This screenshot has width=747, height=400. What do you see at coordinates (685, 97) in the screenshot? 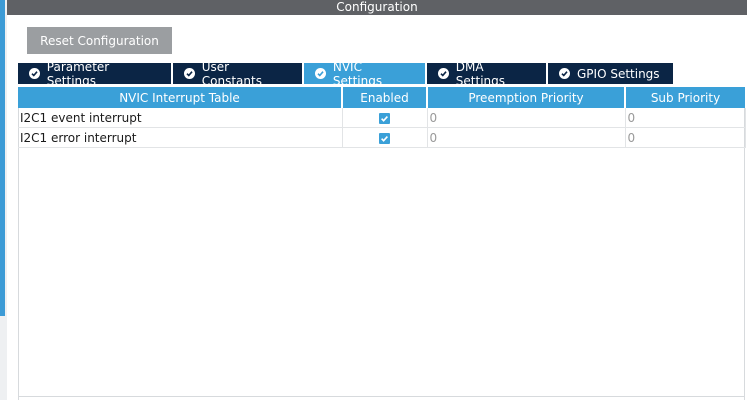
I see `column-header-sub-priority: Sub Priority` at bounding box center [685, 97].